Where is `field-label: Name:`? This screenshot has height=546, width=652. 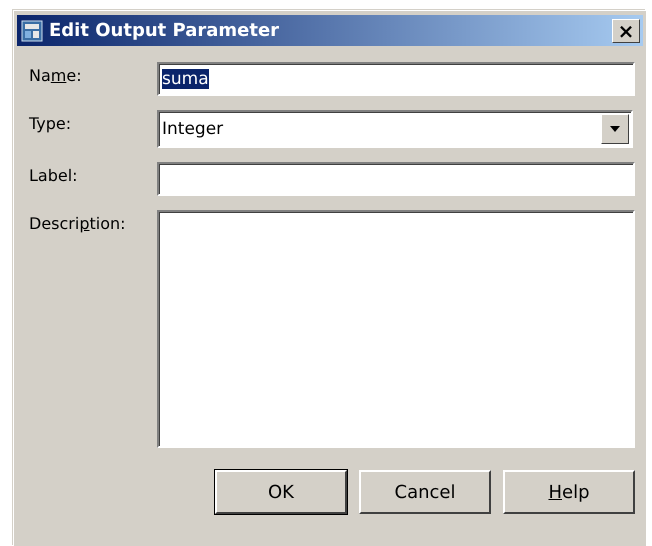 field-label: Name: is located at coordinates (56, 75).